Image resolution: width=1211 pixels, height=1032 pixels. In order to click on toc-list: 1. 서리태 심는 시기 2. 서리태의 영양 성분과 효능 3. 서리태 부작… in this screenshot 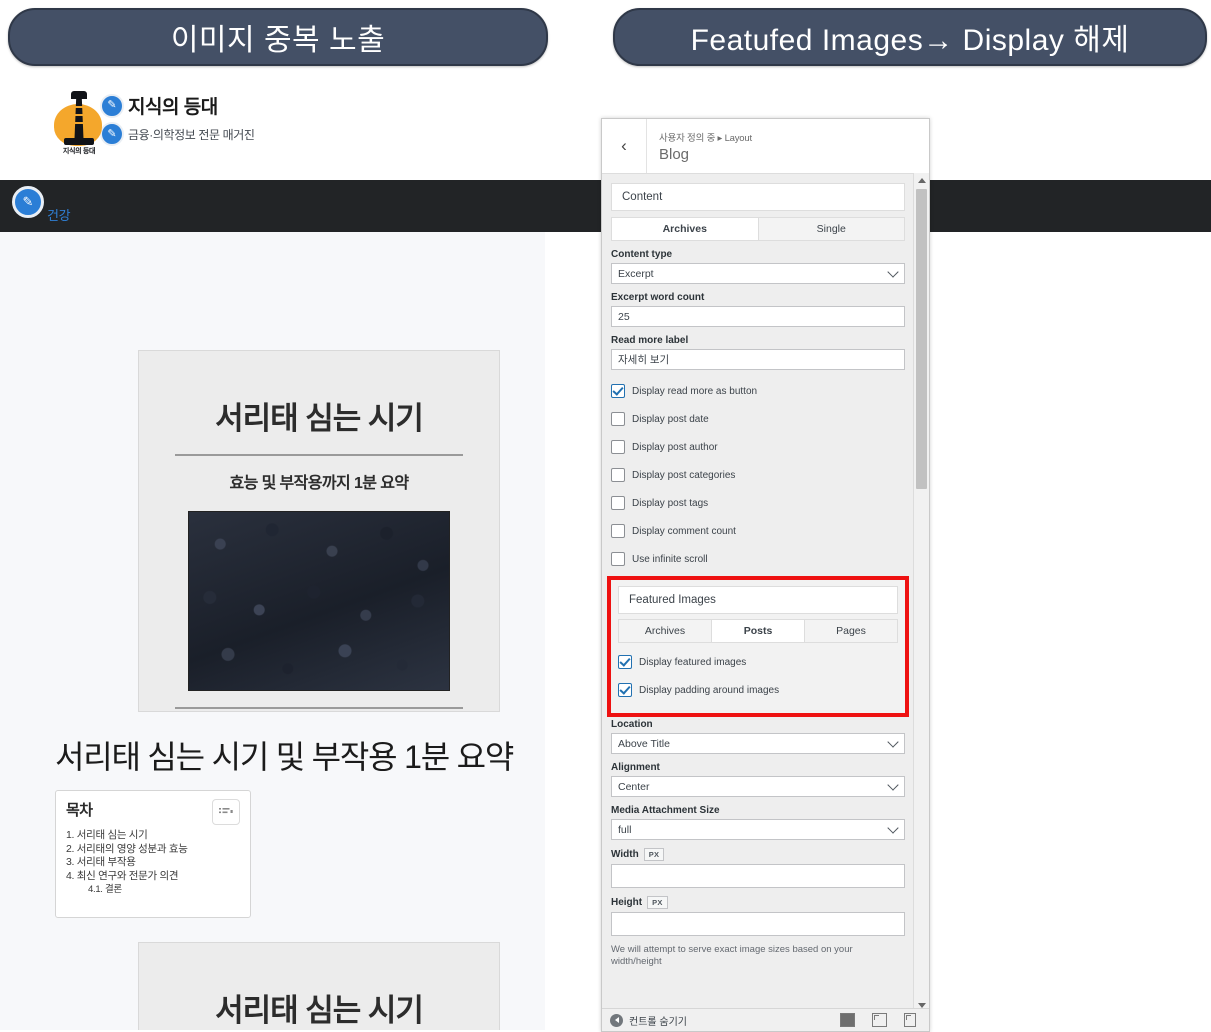, I will do `click(153, 863)`.